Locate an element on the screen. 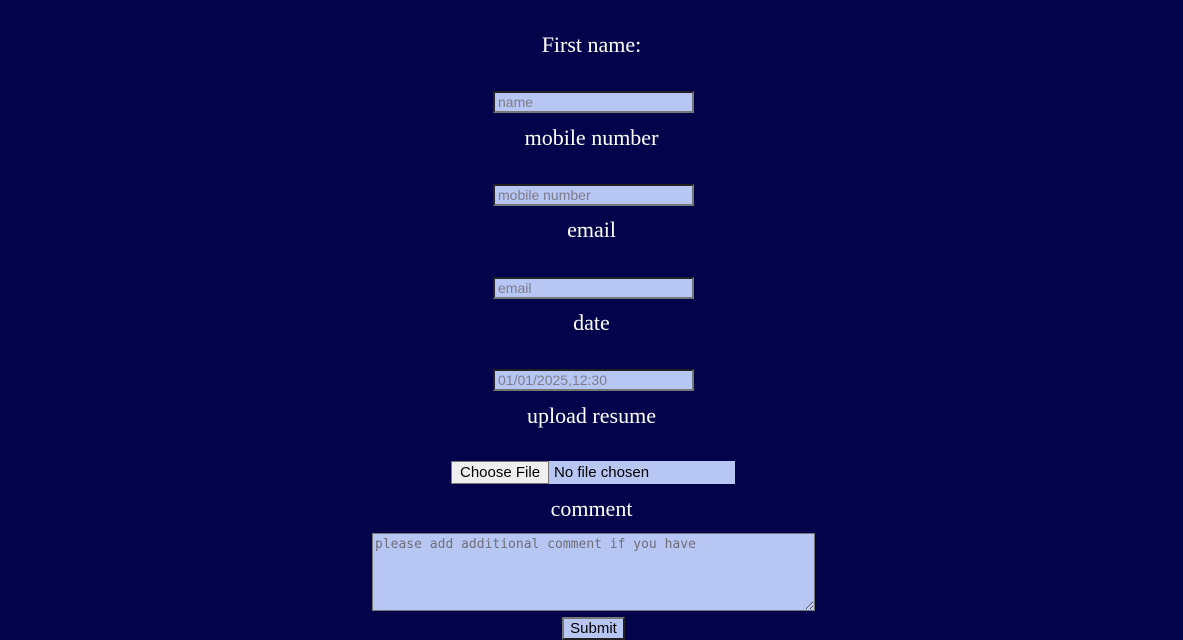 The image size is (1183, 640). resume-file-input: Choose File No file chosen is located at coordinates (593, 472).